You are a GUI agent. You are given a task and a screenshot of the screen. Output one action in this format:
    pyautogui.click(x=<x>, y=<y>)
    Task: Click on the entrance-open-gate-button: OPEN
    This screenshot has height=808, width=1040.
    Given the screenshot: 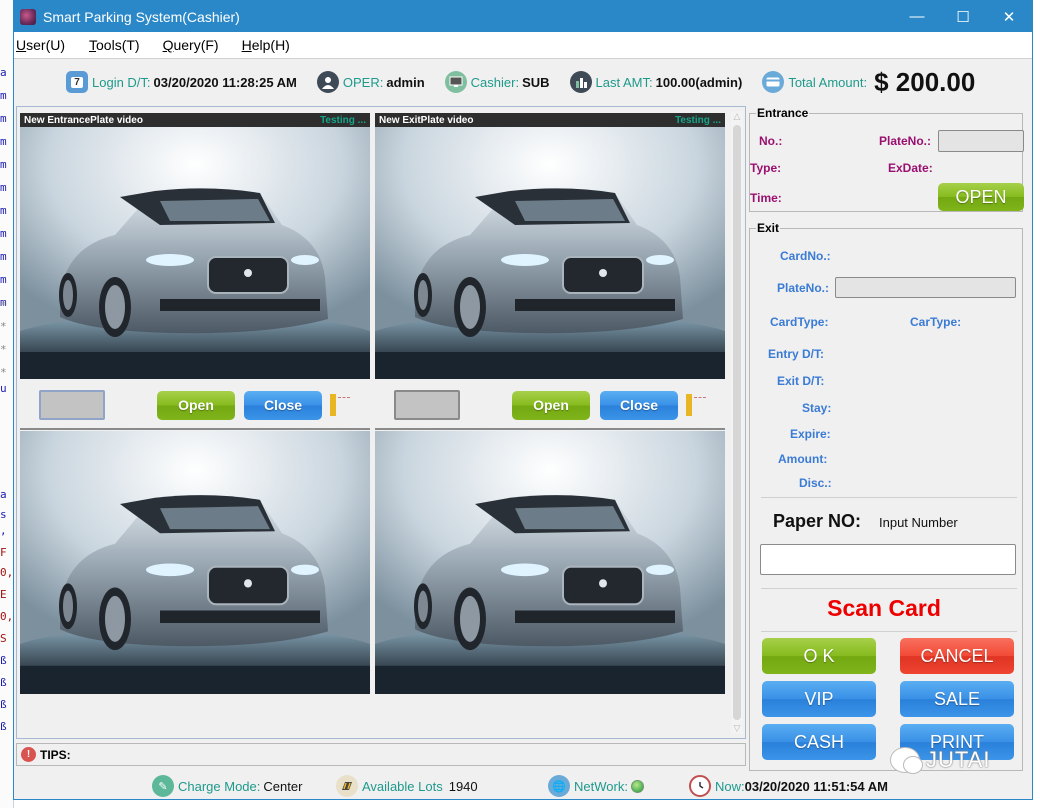 What is the action you would take?
    pyautogui.click(x=981, y=197)
    